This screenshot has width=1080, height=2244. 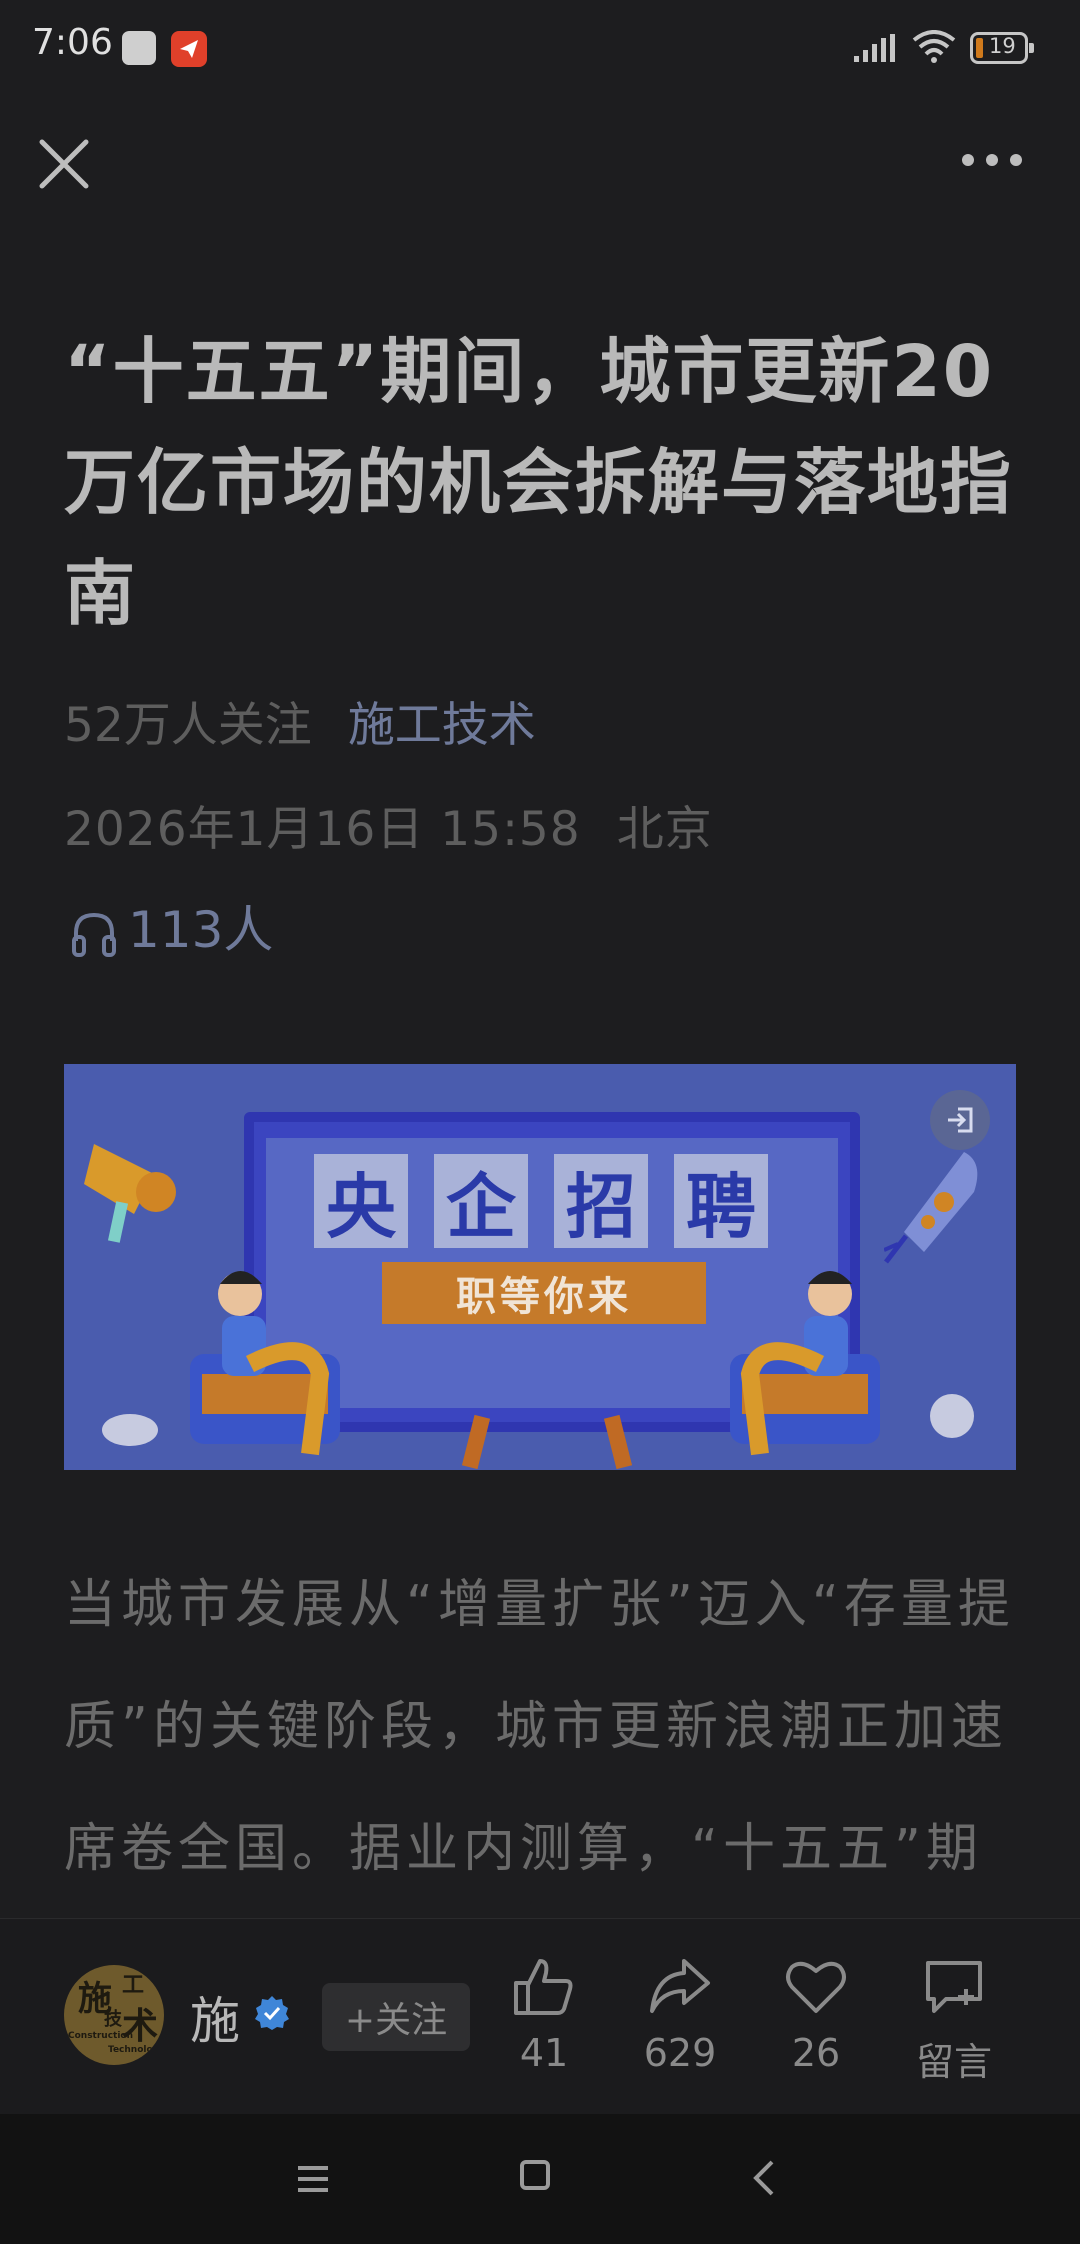 I want to click on article-meta: 52万人关注 施工技术, so click(x=300, y=720).